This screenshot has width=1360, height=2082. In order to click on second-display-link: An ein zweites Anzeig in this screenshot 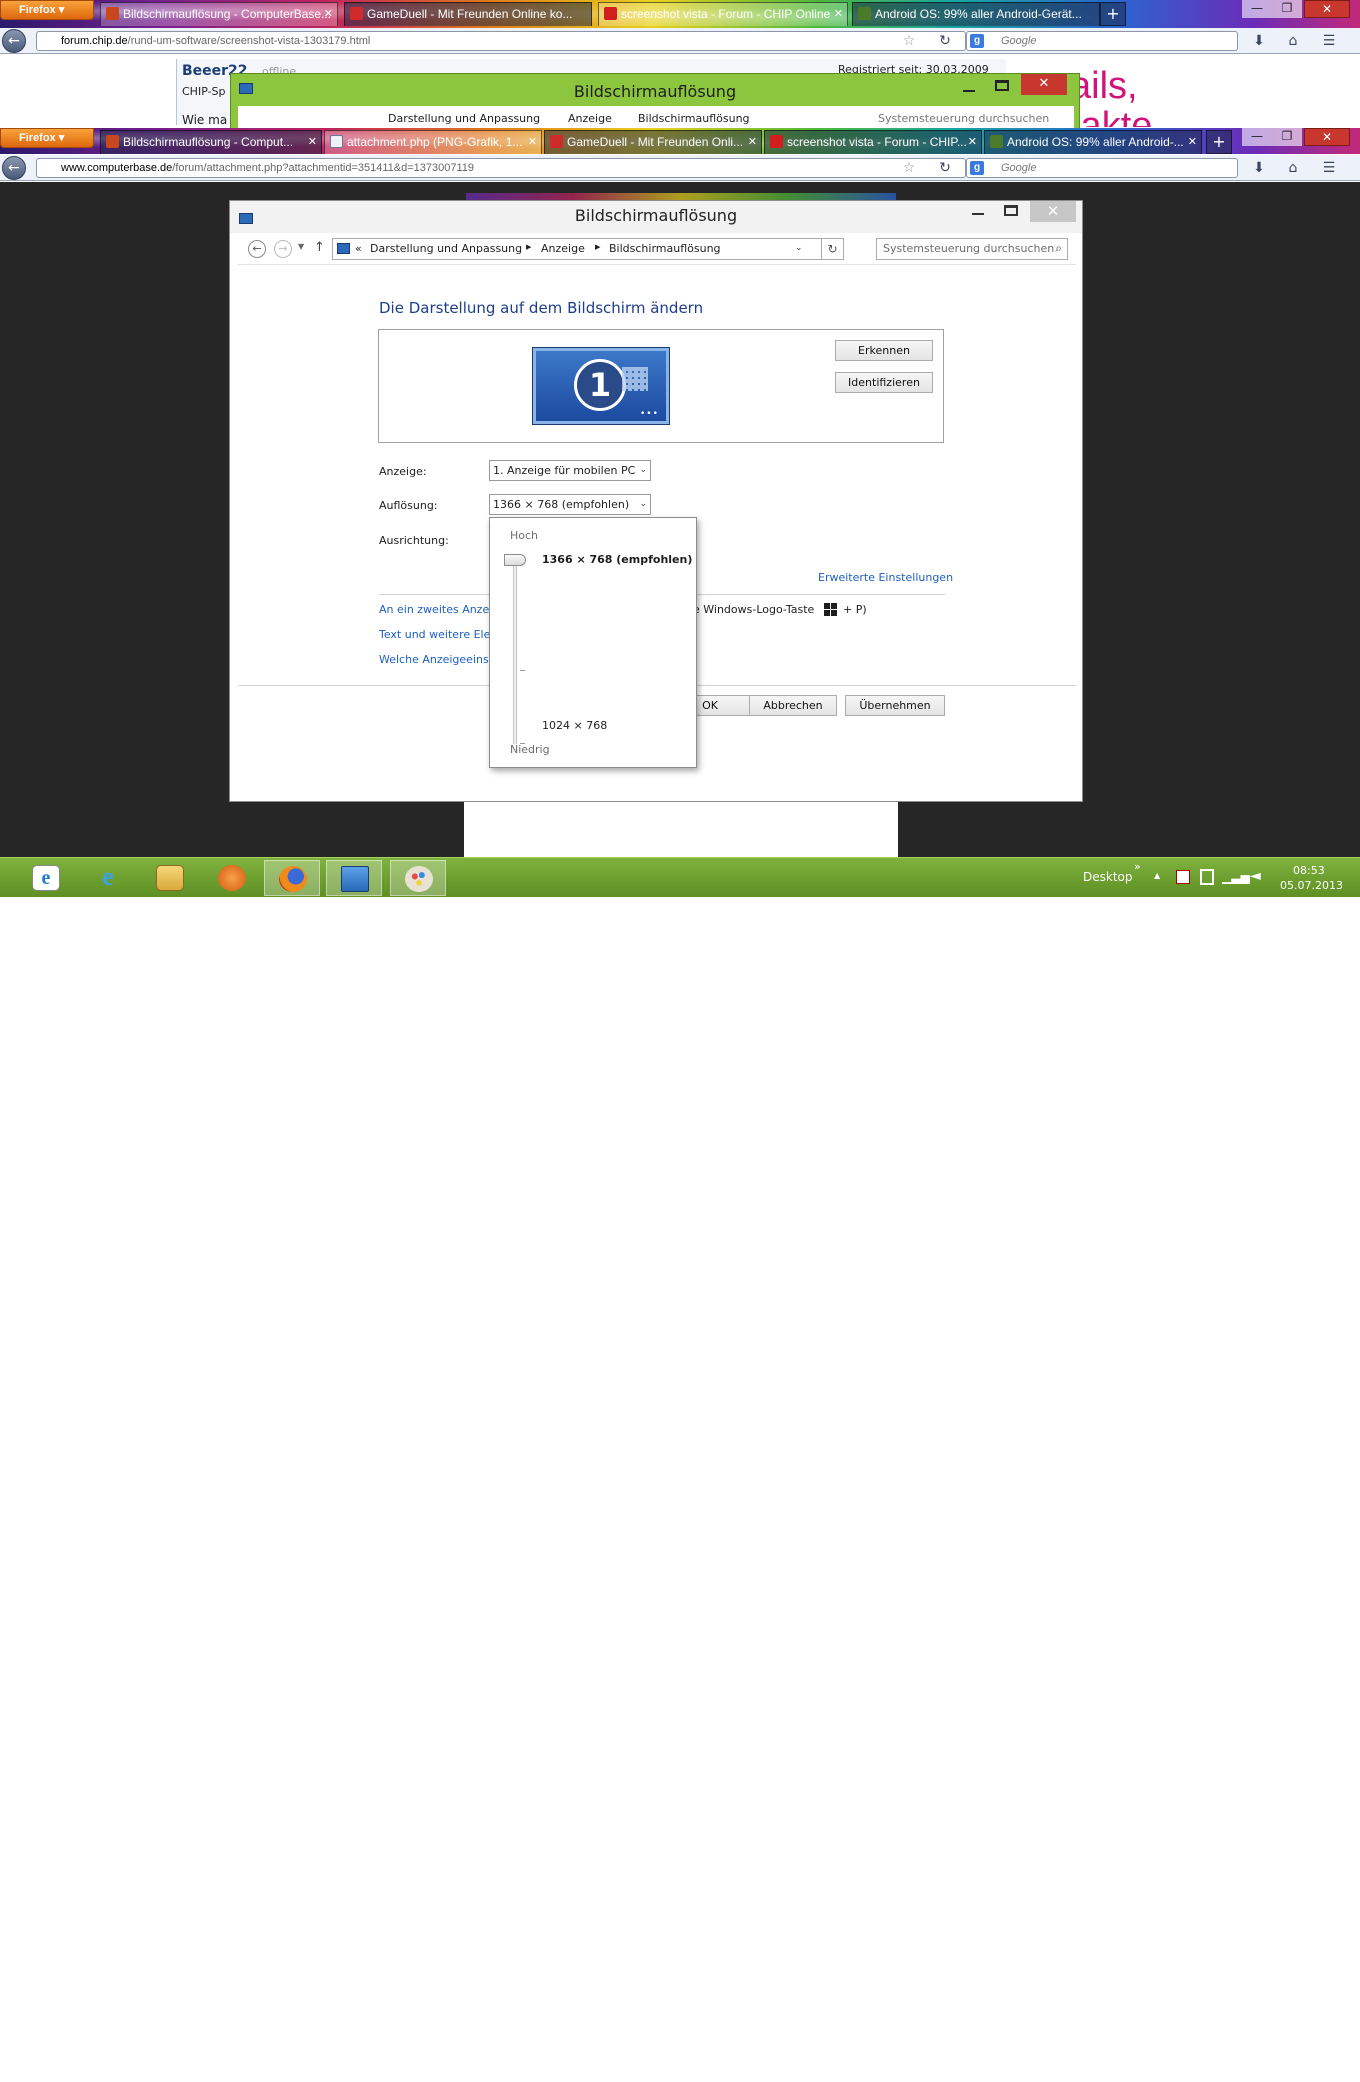, I will do `click(439, 609)`.